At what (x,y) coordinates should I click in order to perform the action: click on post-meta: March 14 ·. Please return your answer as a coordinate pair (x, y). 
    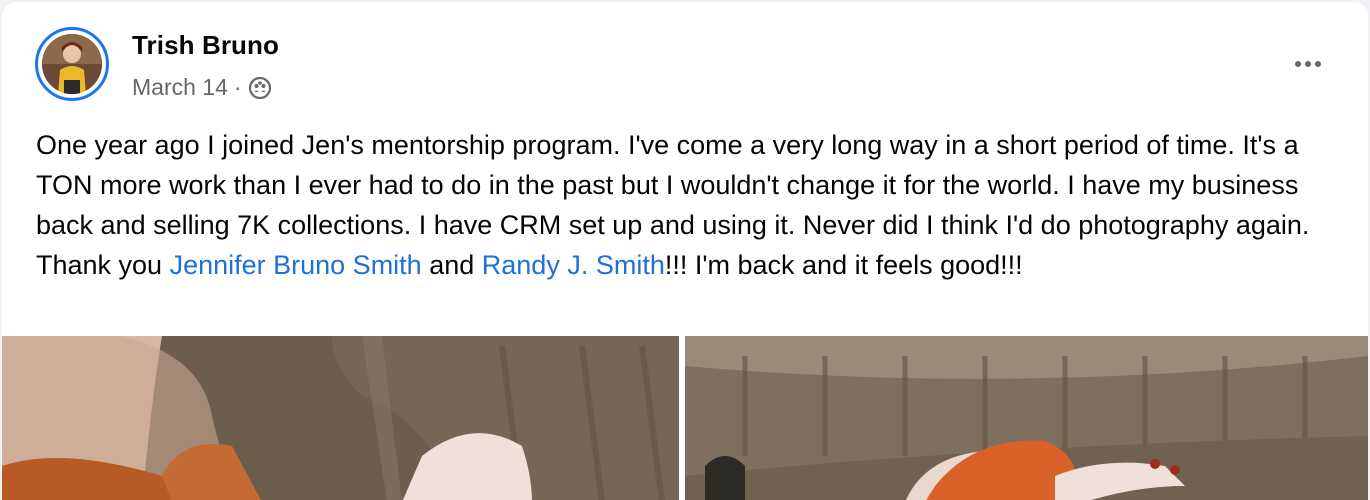
    Looking at the image, I should click on (202, 87).